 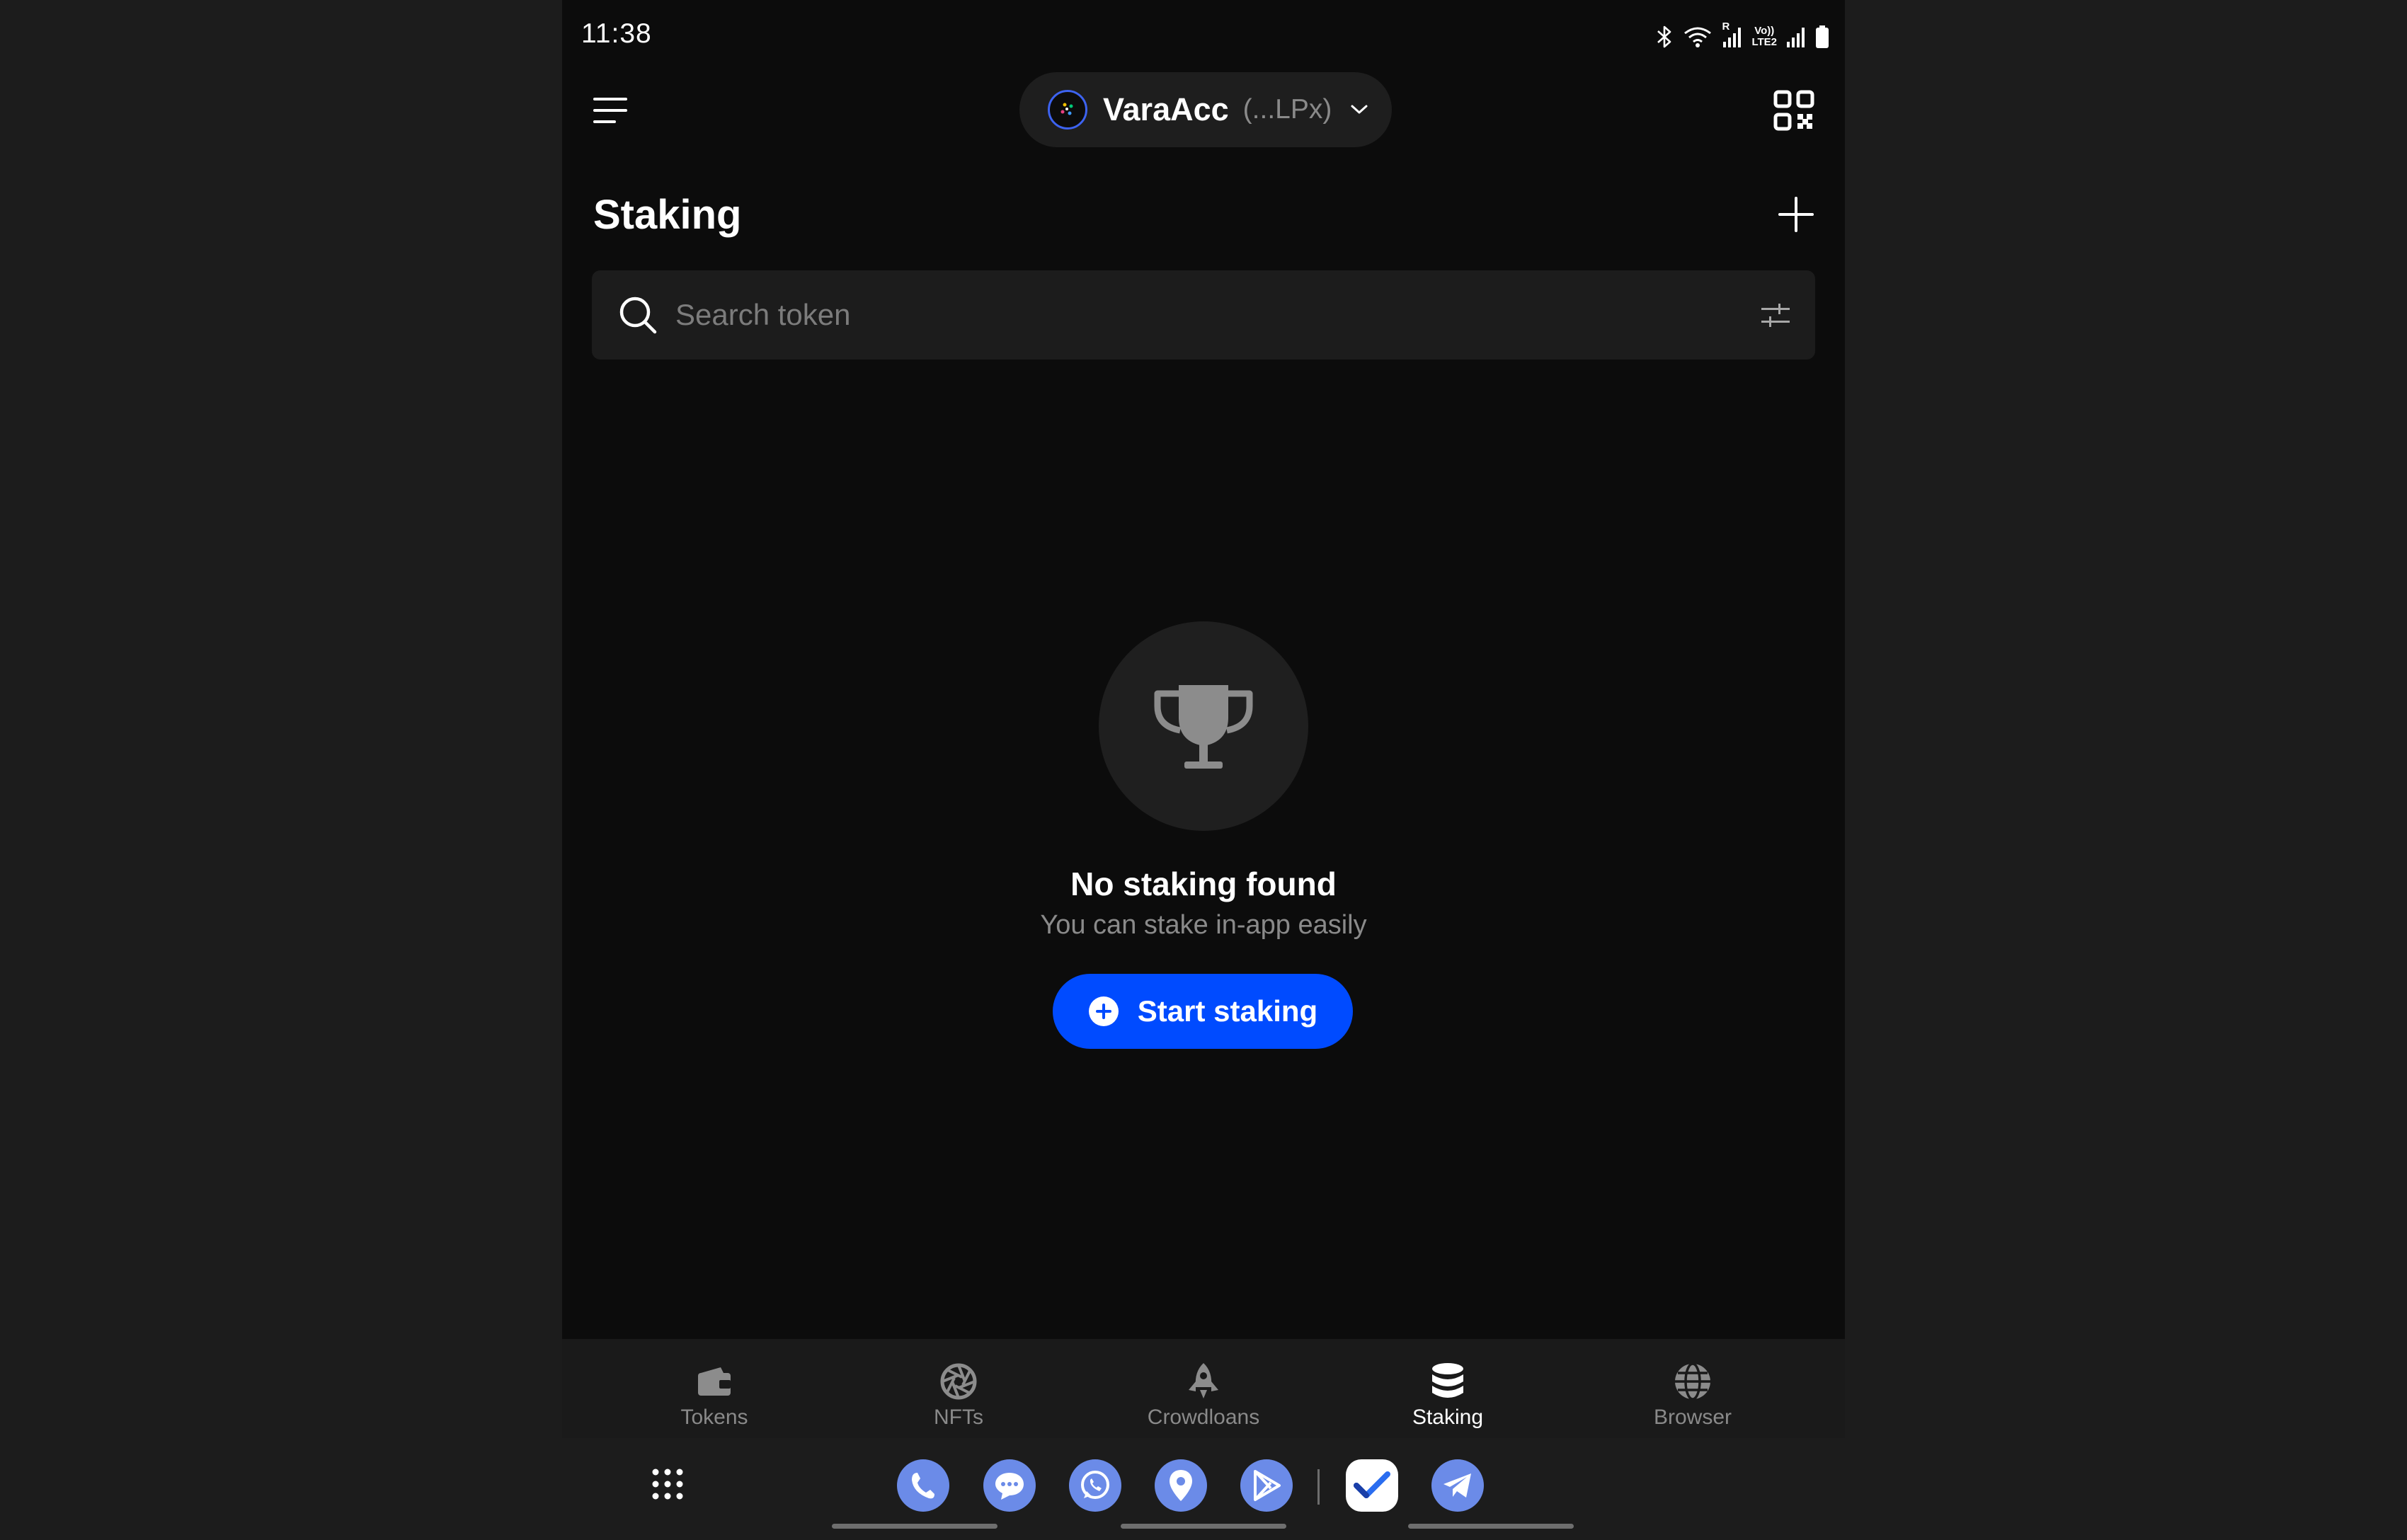 What do you see at coordinates (1457, 1486) in the screenshot?
I see `telegram-app-icon` at bounding box center [1457, 1486].